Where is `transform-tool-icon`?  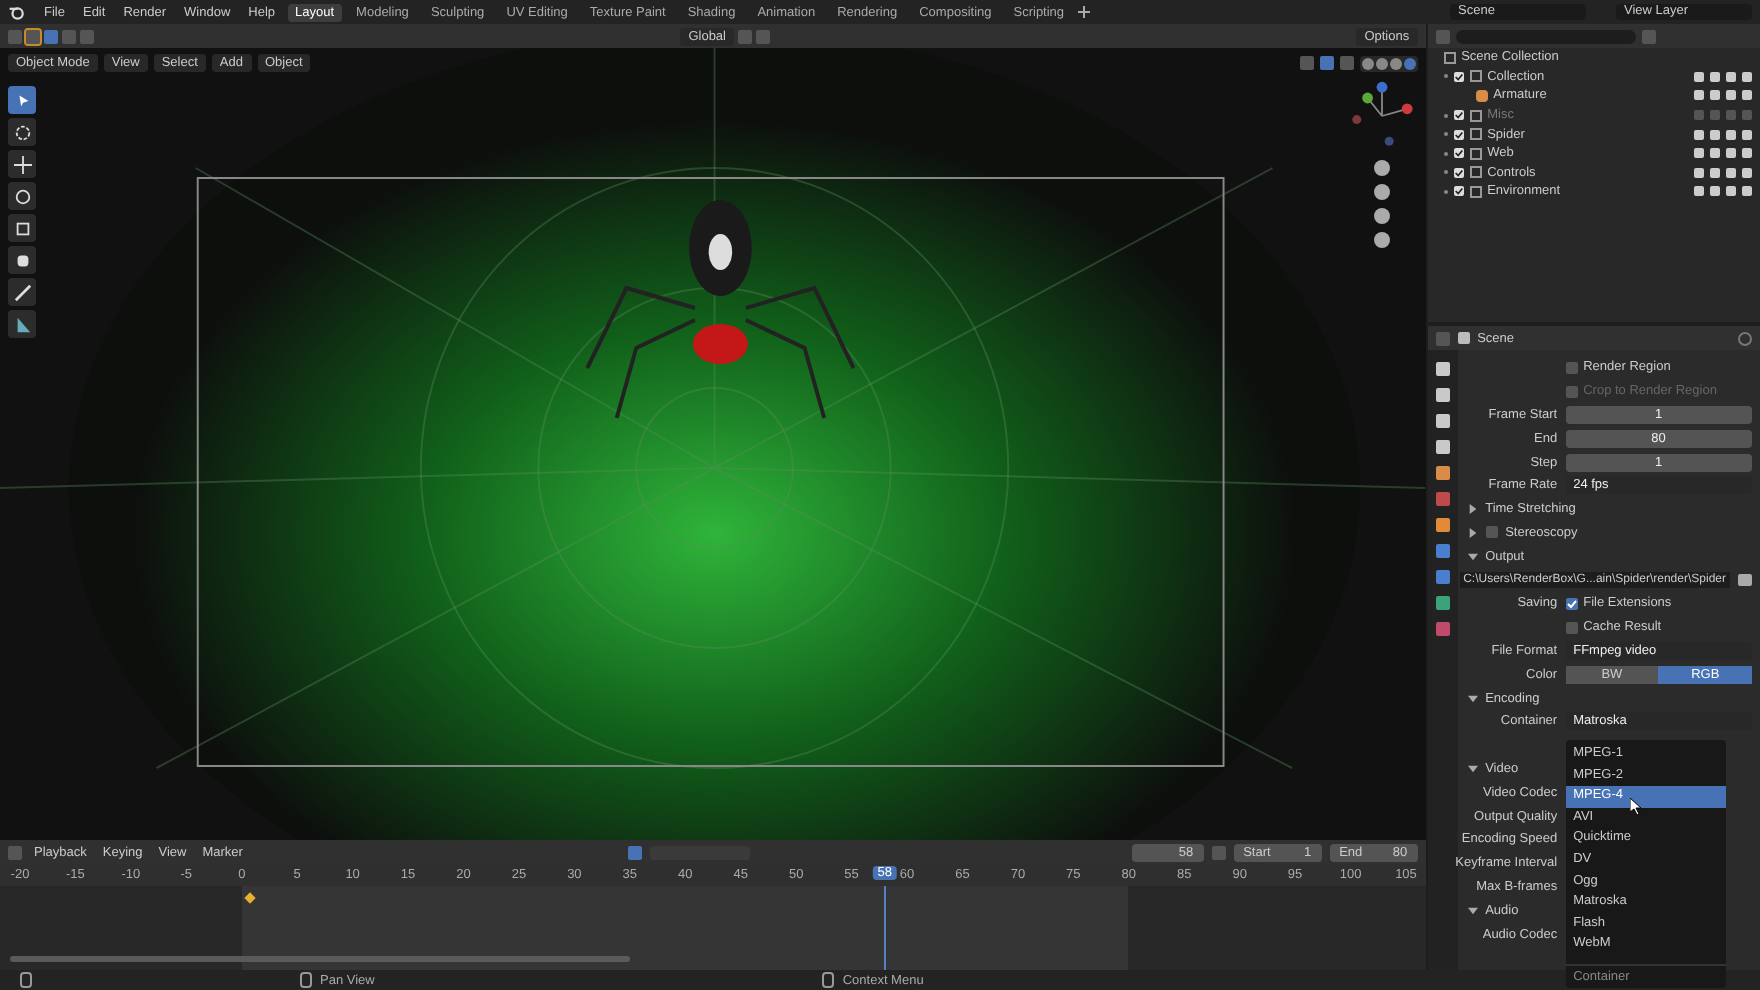 transform-tool-icon is located at coordinates (22, 260).